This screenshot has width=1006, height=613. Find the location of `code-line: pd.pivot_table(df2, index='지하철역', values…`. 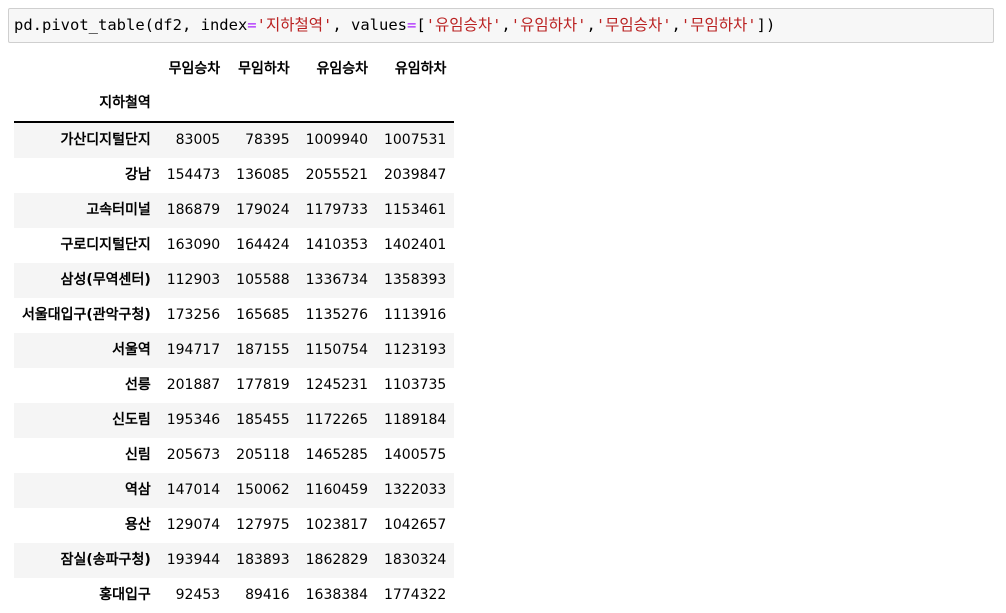

code-line: pd.pivot_table(df2, index='지하철역', values… is located at coordinates (394, 25).